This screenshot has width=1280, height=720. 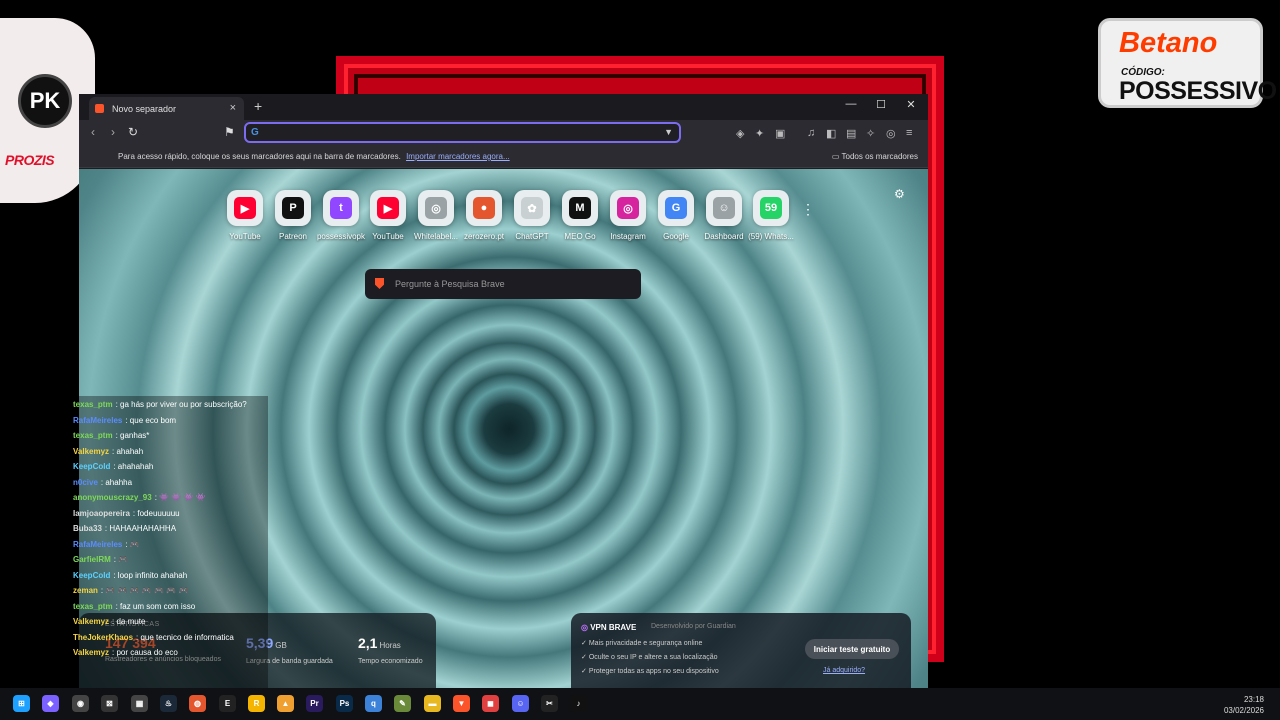 I want to click on capcut-icon: ✂, so click(x=549, y=703).